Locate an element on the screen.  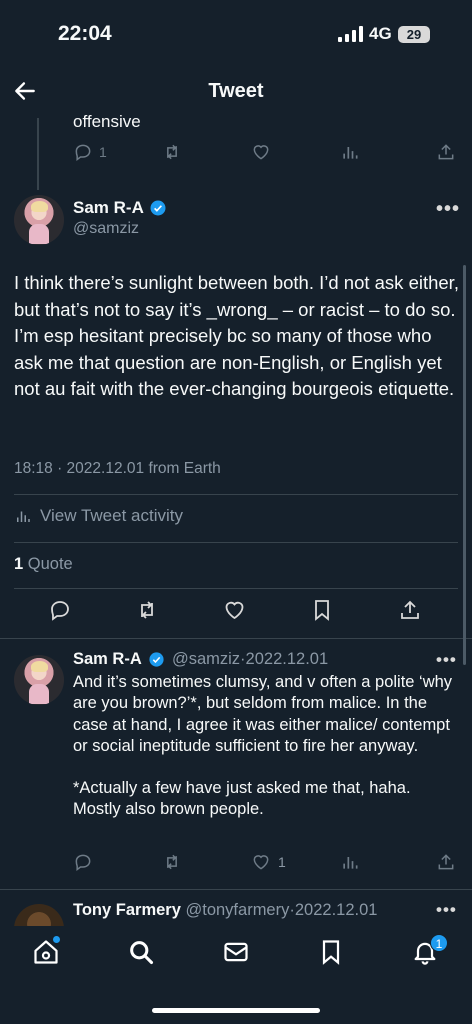
view-activity-label: View Tweet activity is located at coordinates (111, 515).